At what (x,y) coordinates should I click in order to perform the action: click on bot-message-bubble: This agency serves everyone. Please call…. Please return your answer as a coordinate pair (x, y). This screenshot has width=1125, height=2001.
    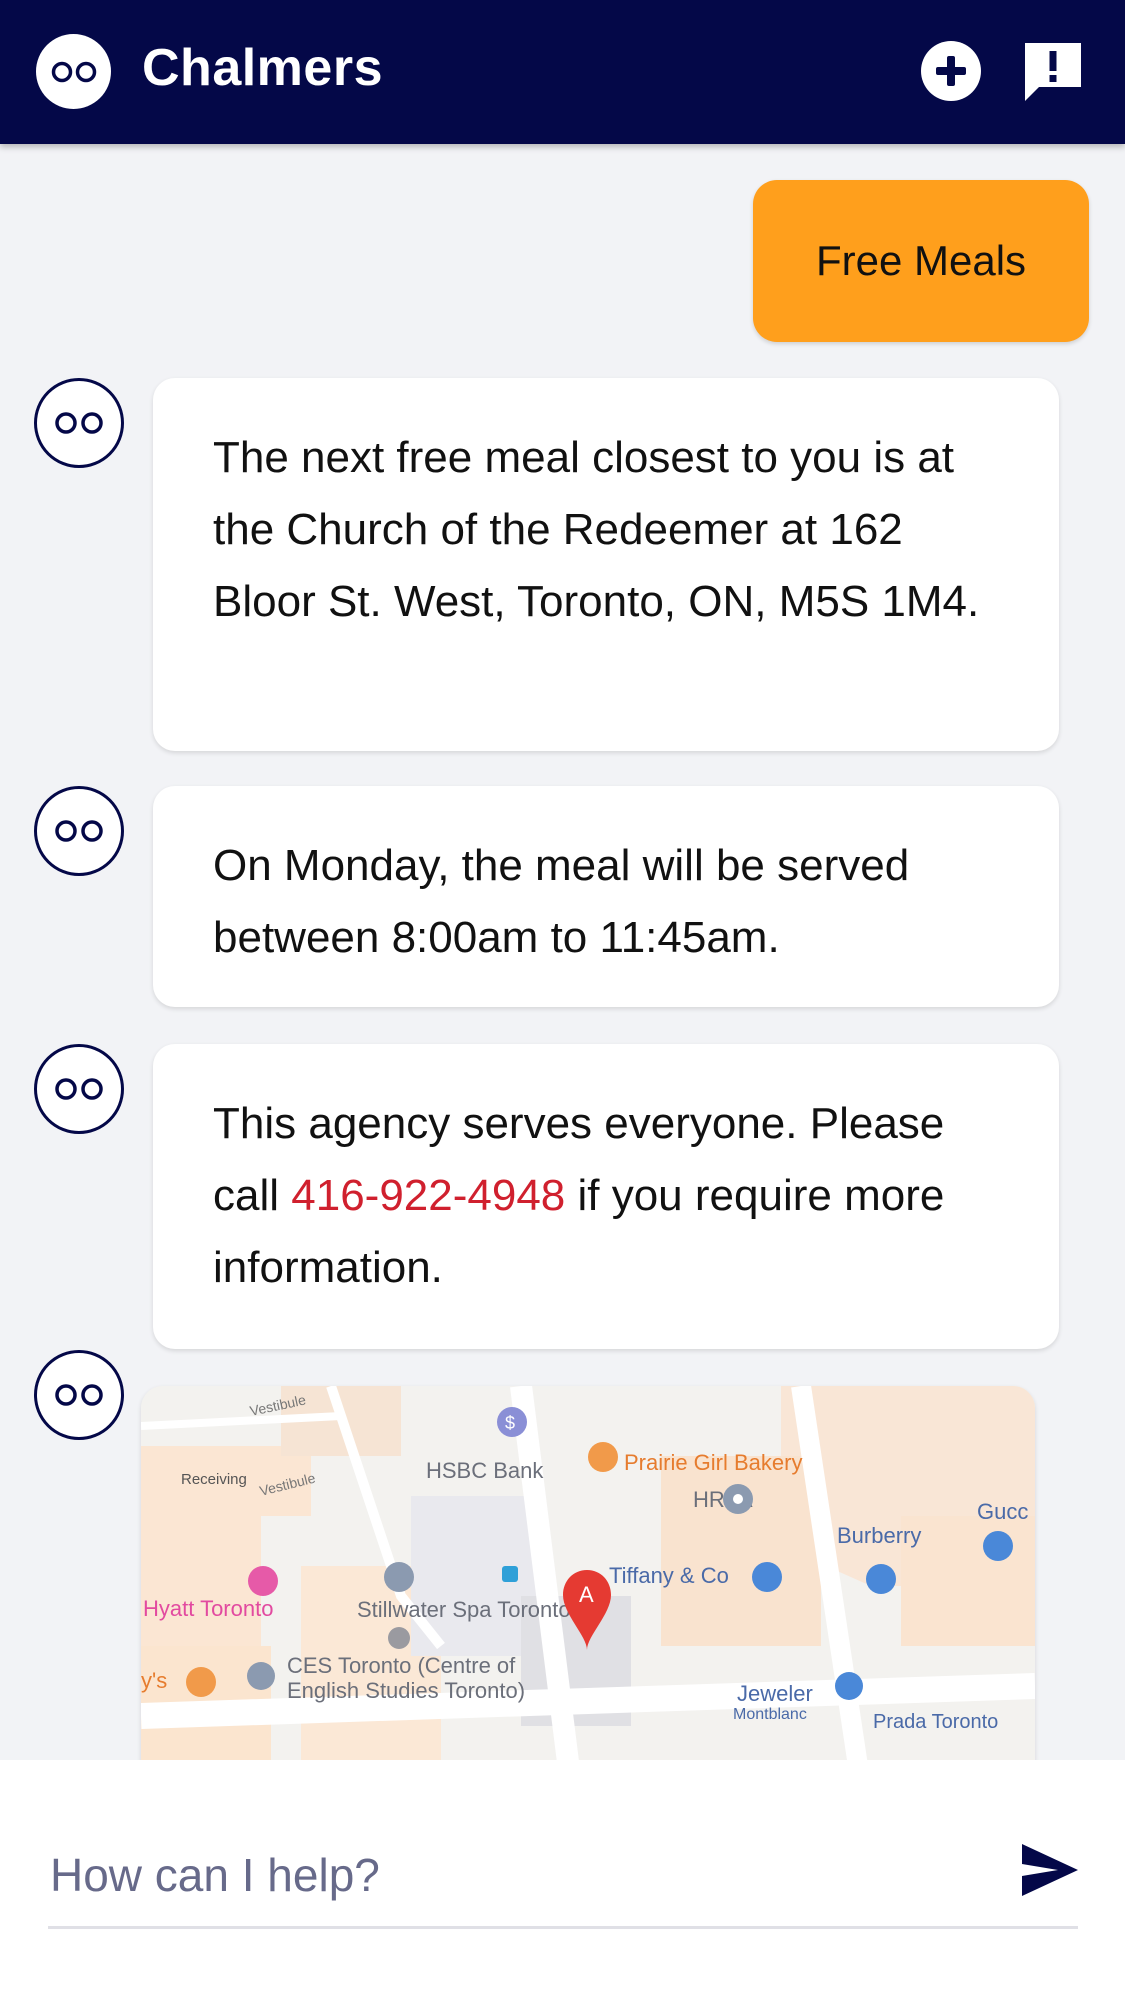
    Looking at the image, I should click on (606, 1196).